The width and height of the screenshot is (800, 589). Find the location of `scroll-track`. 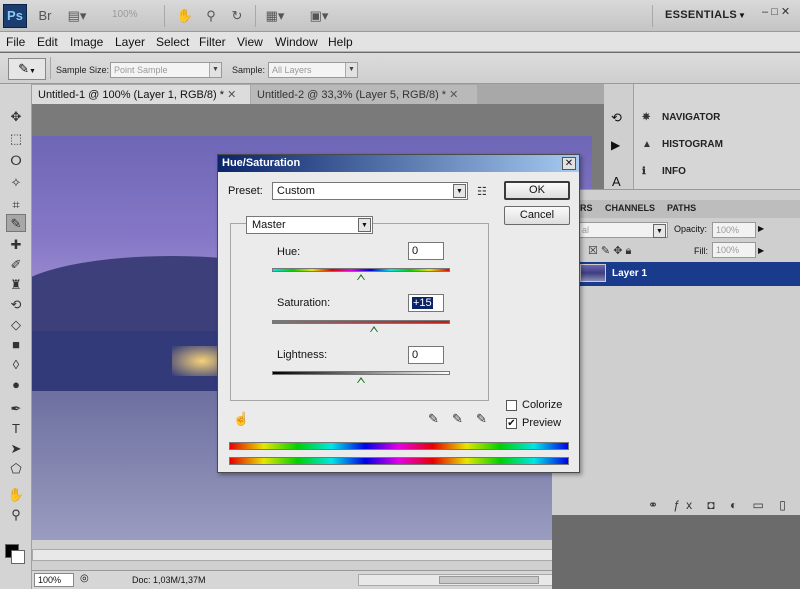

scroll-track is located at coordinates (312, 555).